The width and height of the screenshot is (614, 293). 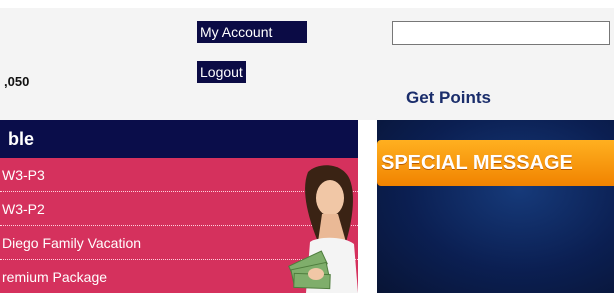 What do you see at coordinates (221, 72) in the screenshot?
I see `logout-button: Logout` at bounding box center [221, 72].